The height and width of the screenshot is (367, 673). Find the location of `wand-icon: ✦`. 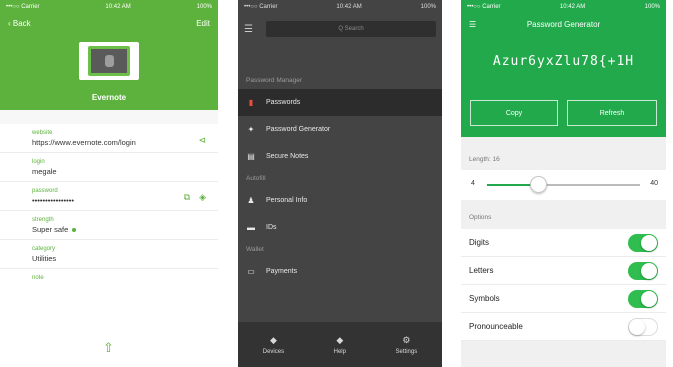

wand-icon: ✦ is located at coordinates (251, 129).